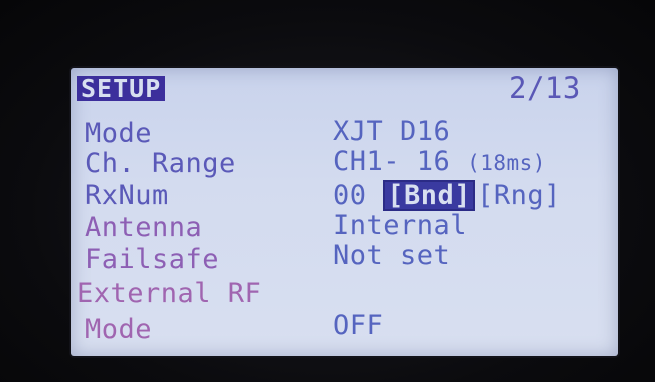  I want to click on mode-label: Mode, so click(119, 133).